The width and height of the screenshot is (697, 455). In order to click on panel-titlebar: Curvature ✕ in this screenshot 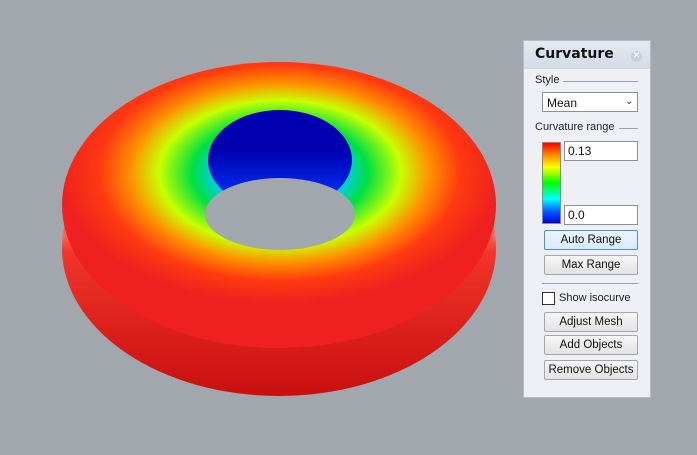, I will do `click(587, 55)`.